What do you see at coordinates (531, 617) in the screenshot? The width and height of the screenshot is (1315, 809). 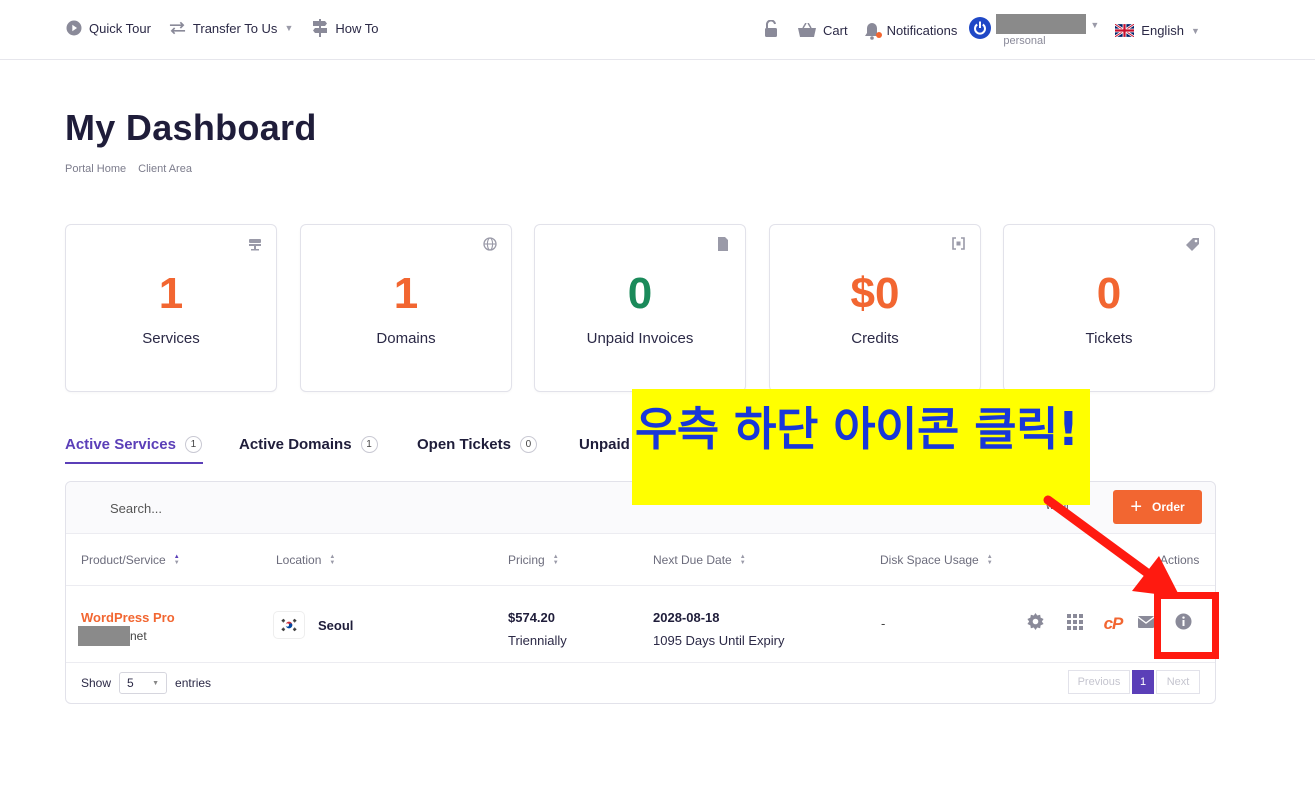 I see `price-value: $574.20` at bounding box center [531, 617].